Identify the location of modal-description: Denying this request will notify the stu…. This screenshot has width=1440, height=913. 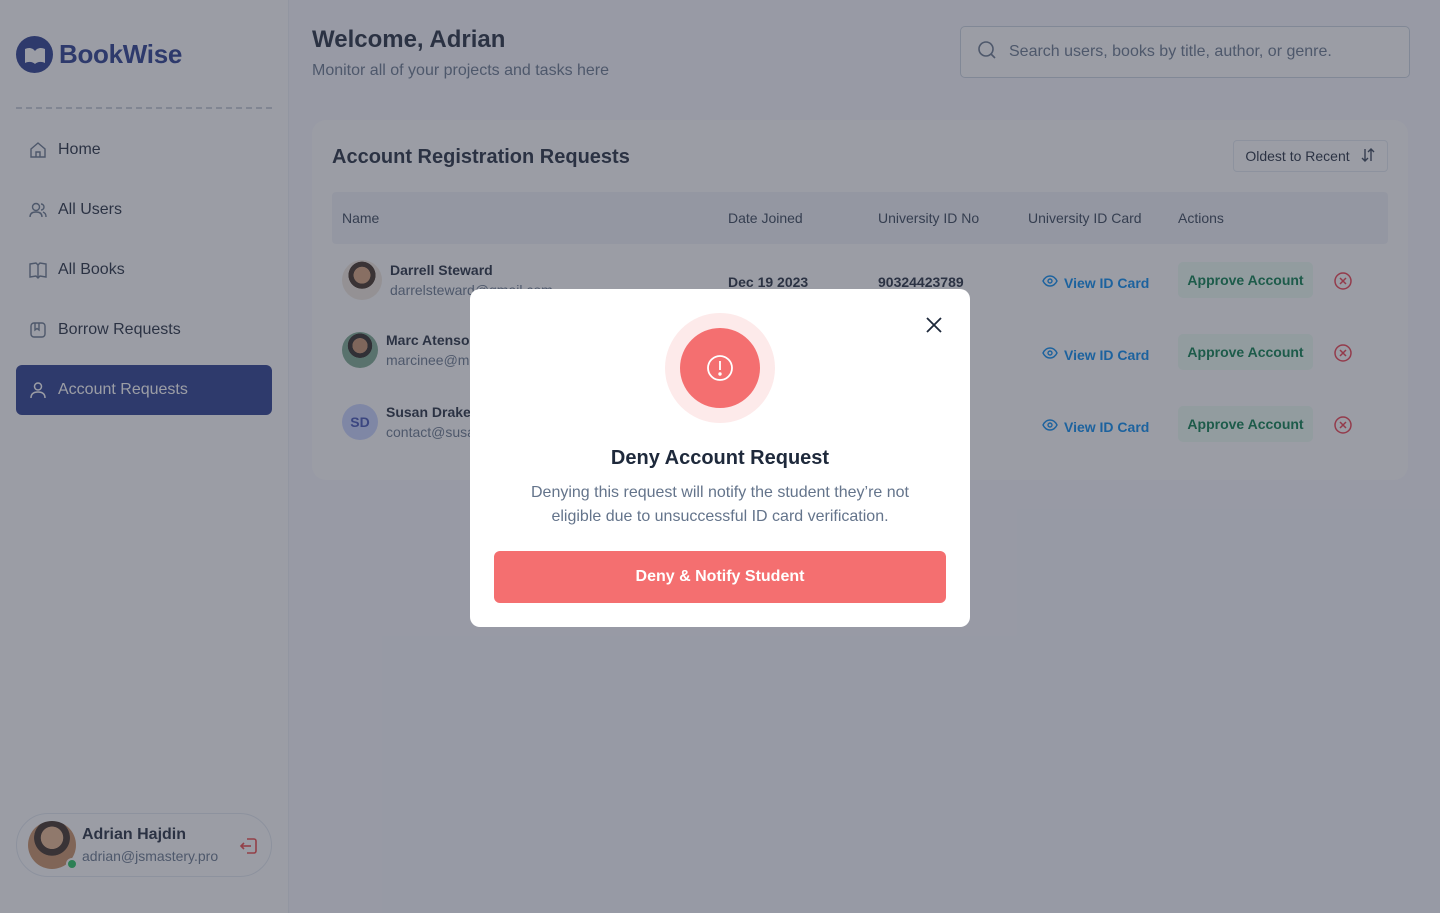
(720, 504).